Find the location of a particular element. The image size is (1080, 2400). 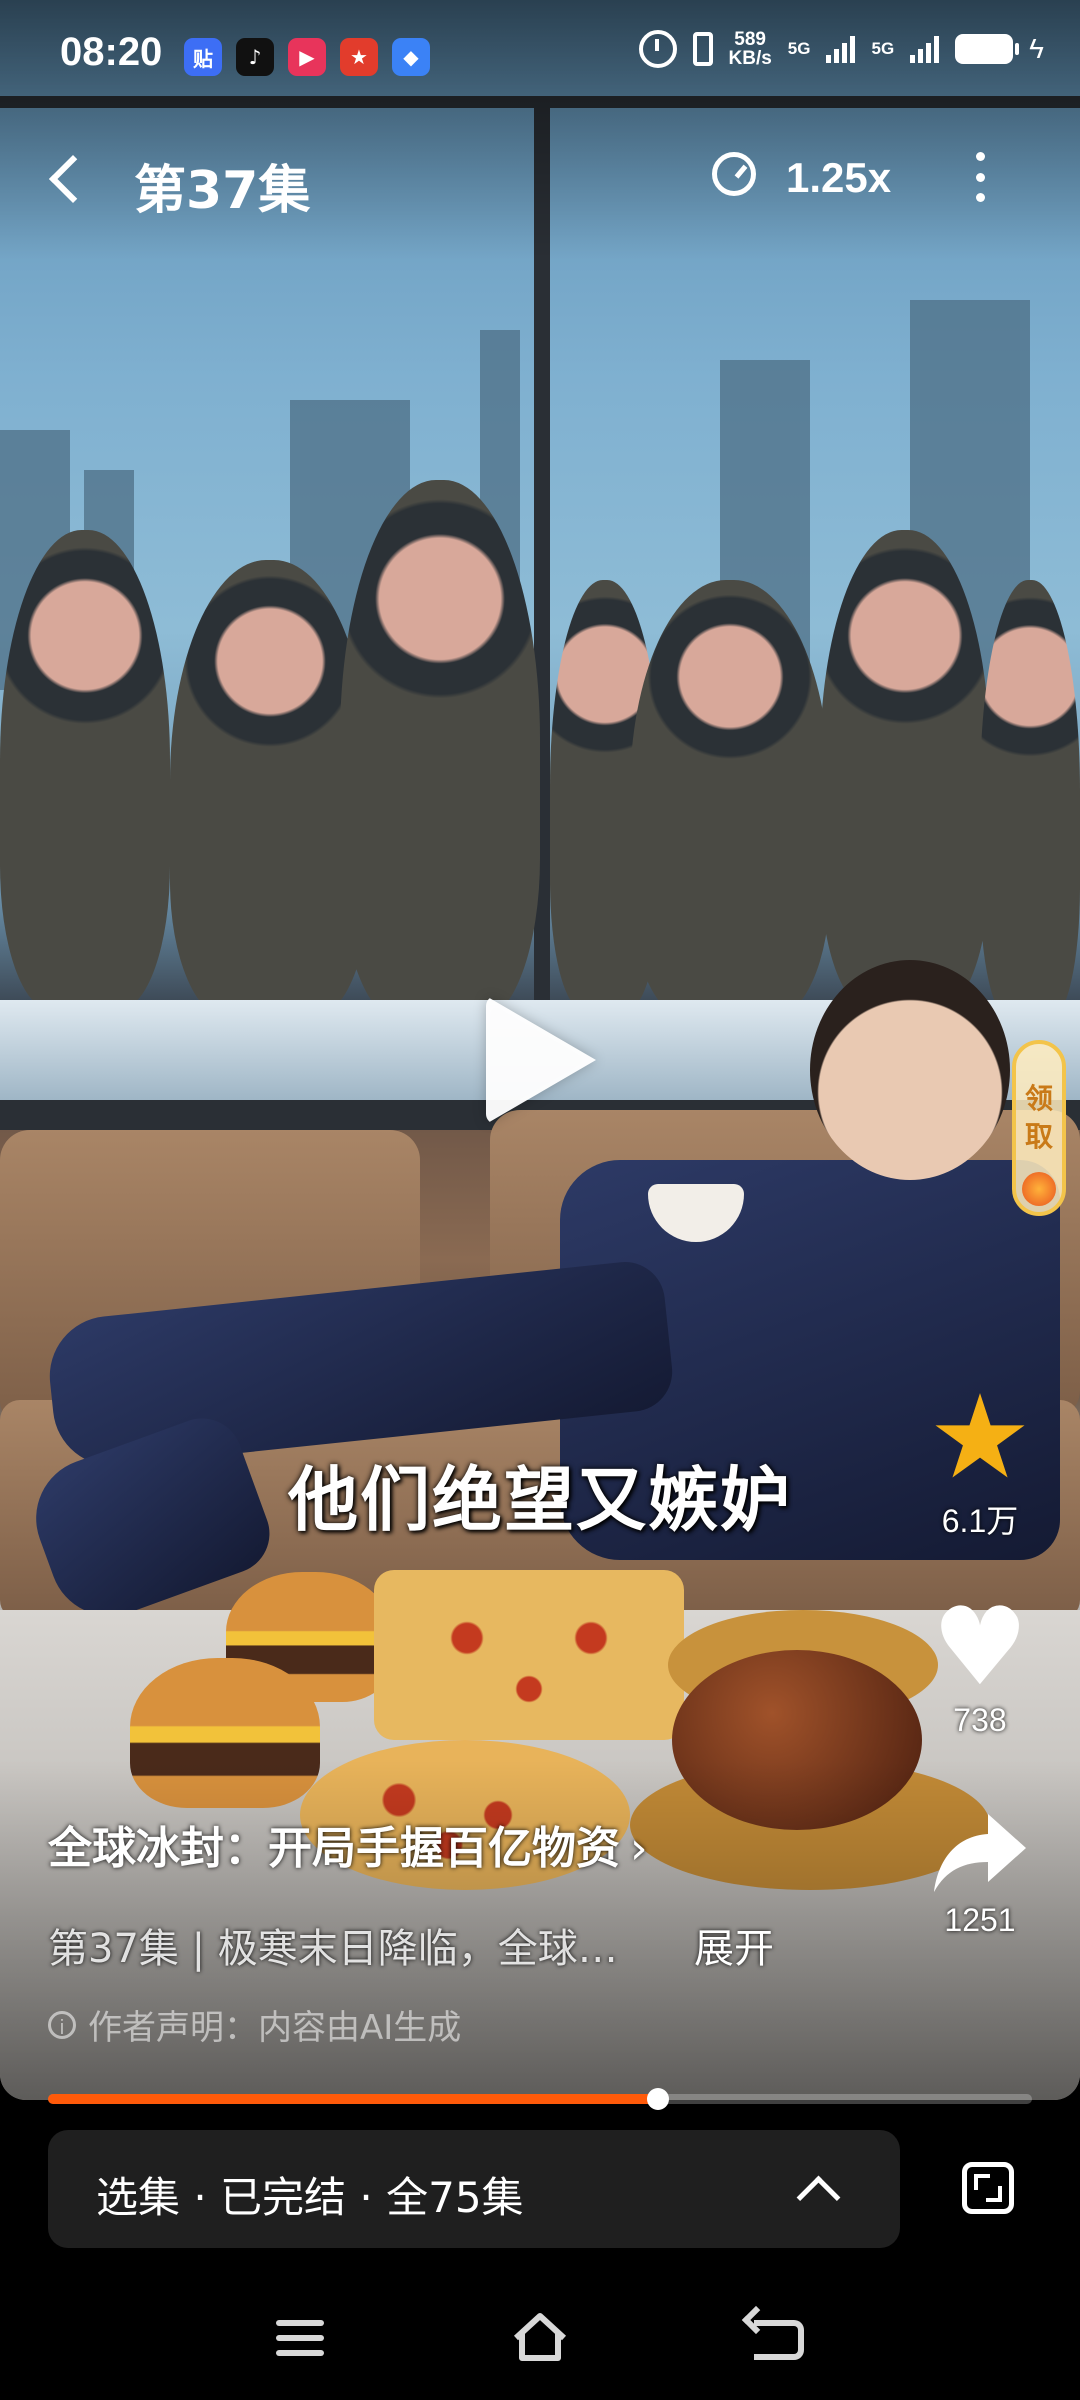

progress-bar is located at coordinates (540, 2099).